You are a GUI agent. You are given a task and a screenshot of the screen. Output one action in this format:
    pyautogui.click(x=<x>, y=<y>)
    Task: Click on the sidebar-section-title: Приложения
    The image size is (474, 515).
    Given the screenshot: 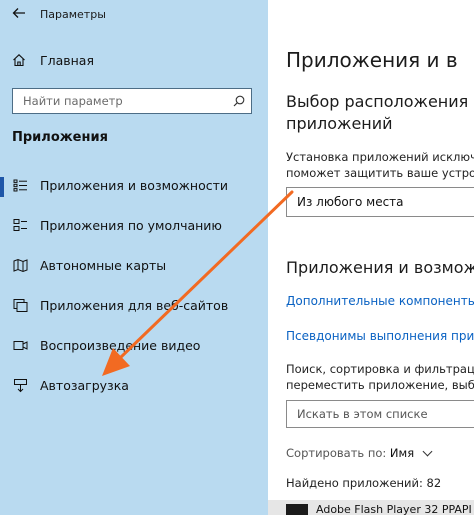 What is the action you would take?
    pyautogui.click(x=60, y=137)
    